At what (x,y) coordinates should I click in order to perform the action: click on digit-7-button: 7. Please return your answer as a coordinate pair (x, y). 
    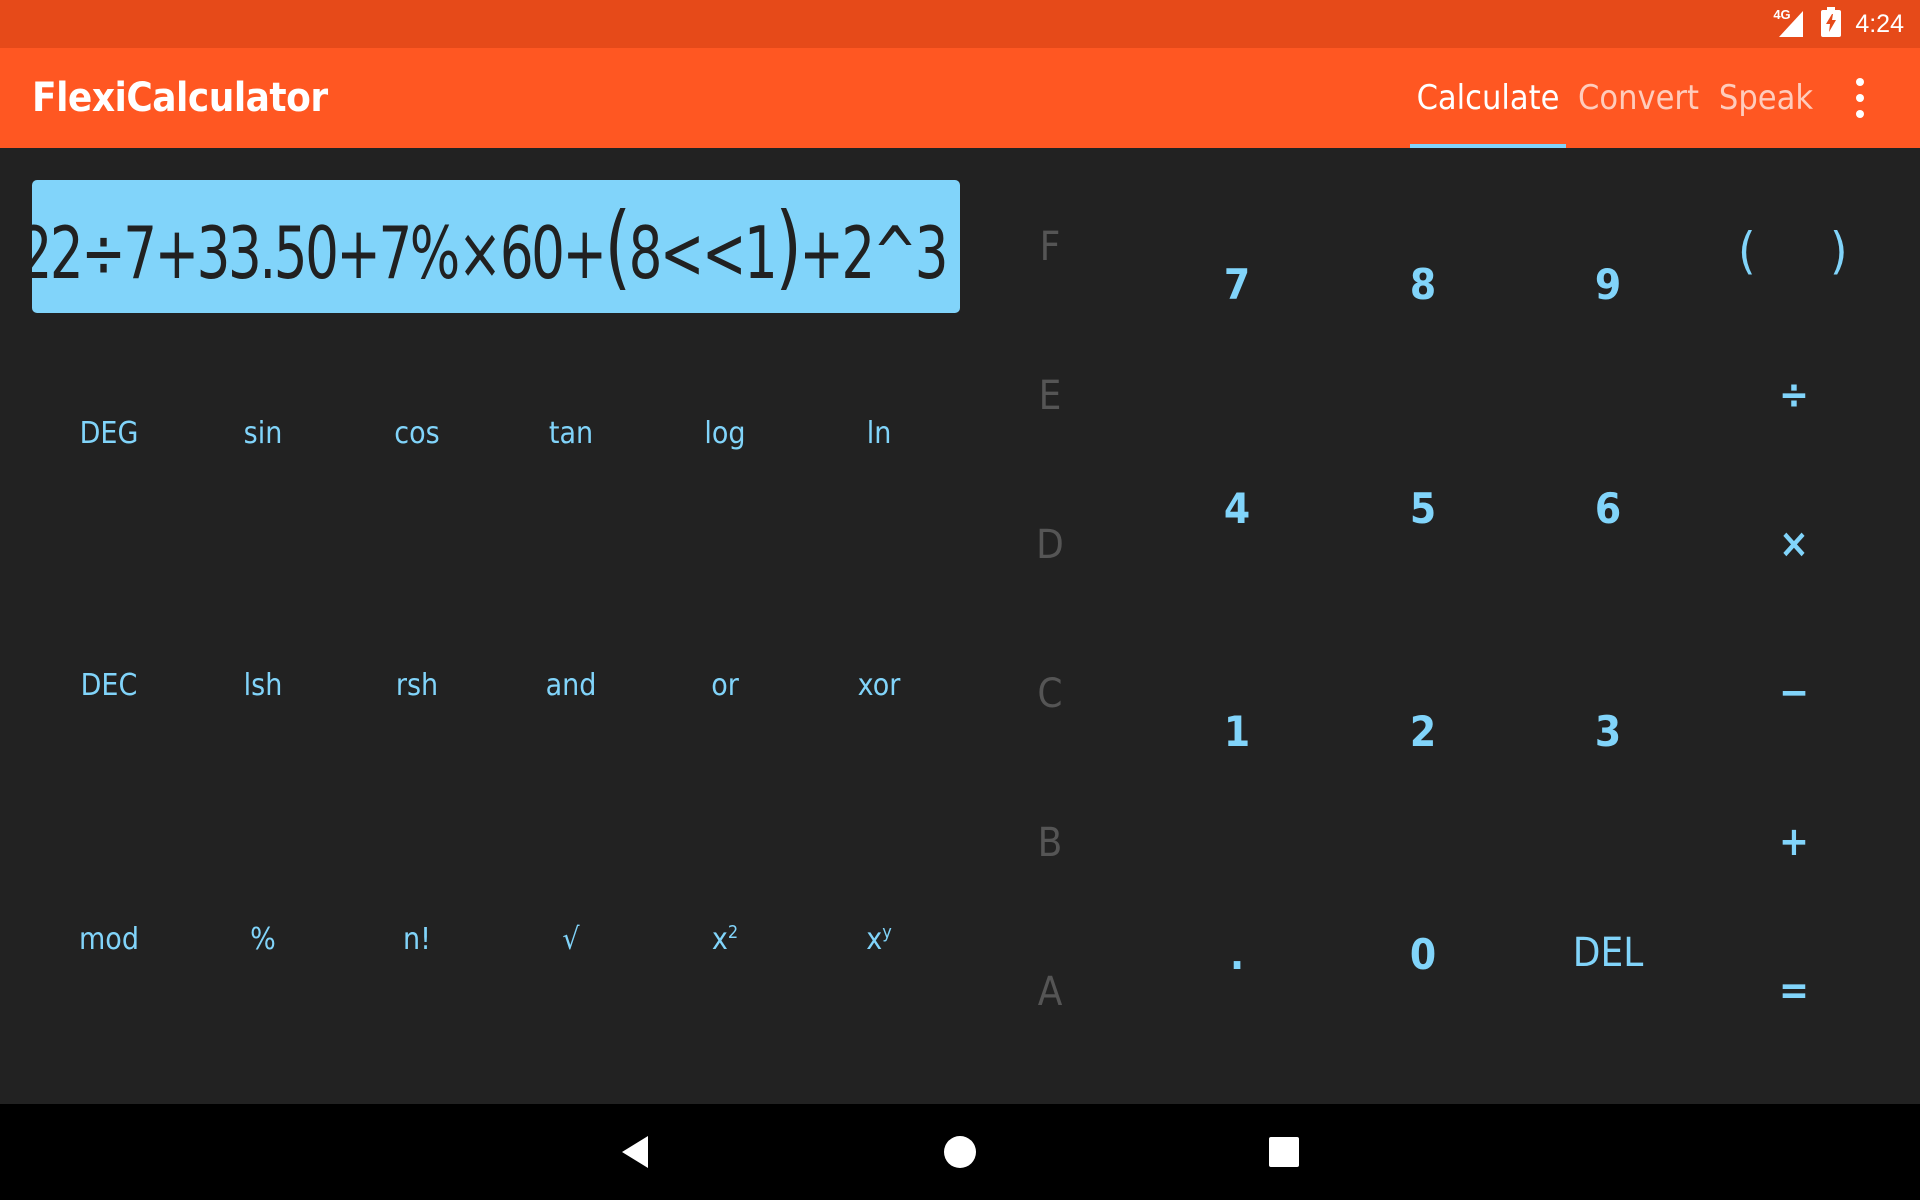
    Looking at the image, I should click on (1237, 284).